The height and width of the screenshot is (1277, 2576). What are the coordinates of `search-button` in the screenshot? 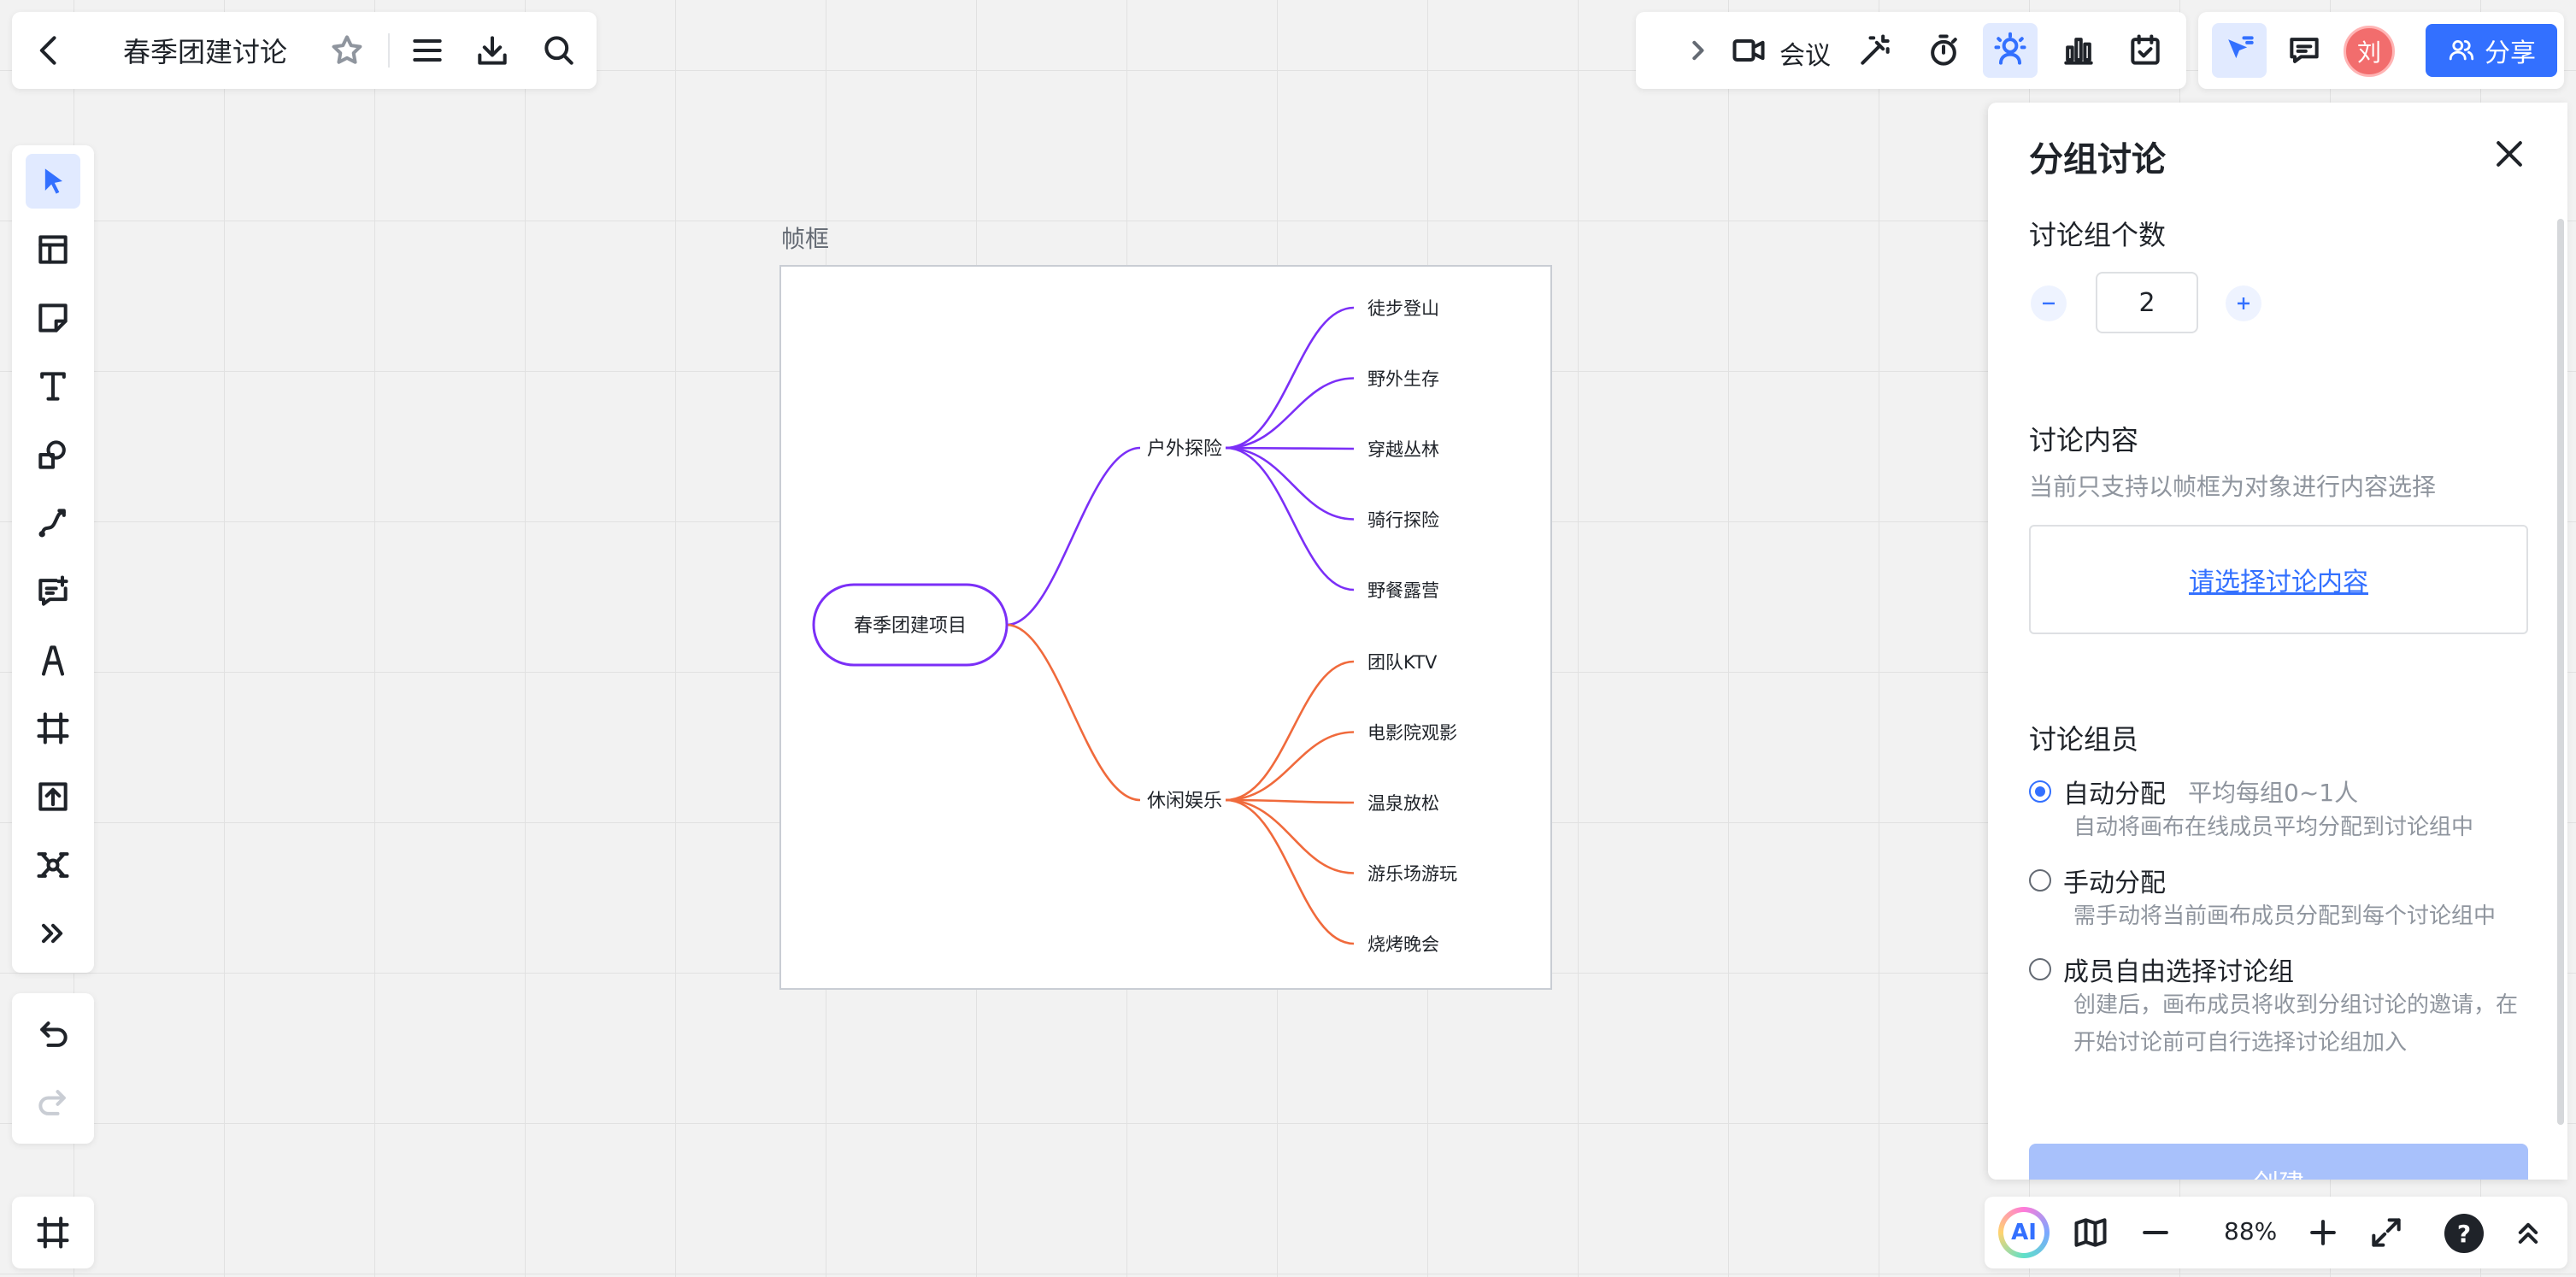 It's located at (559, 50).